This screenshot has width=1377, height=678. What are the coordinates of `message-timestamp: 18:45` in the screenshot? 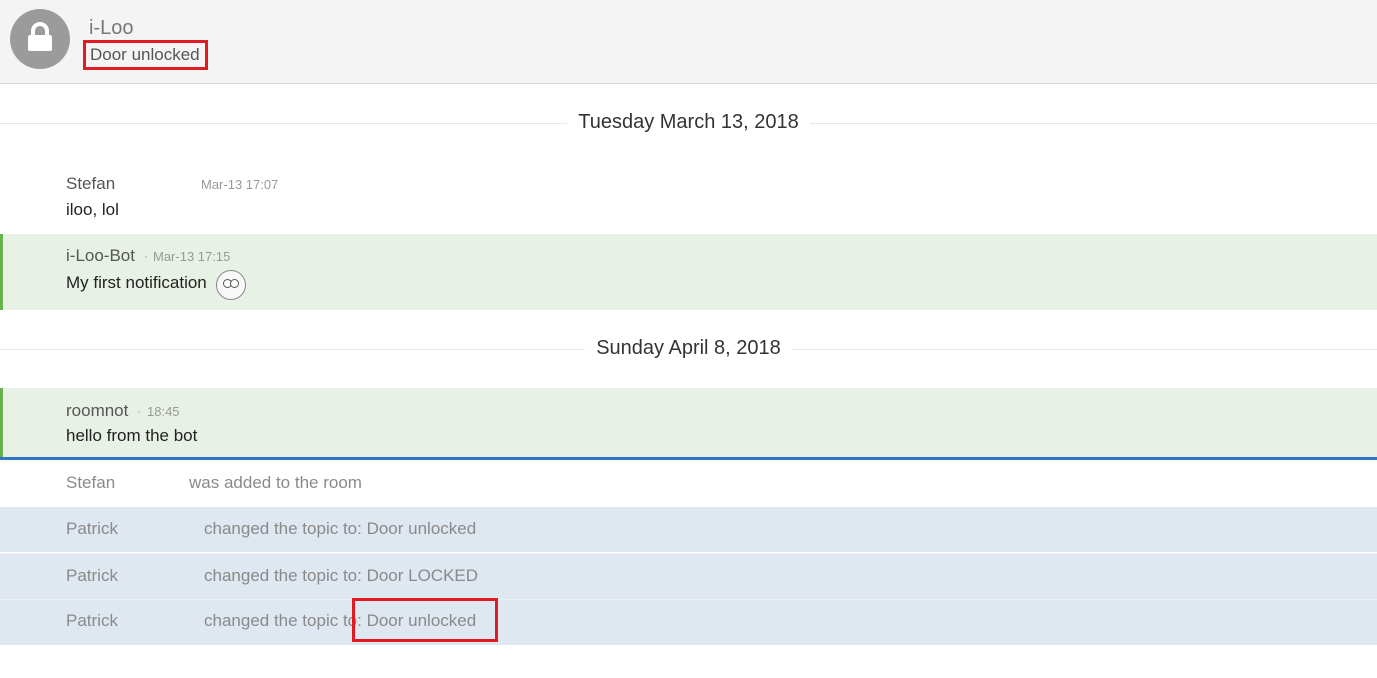 It's located at (163, 411).